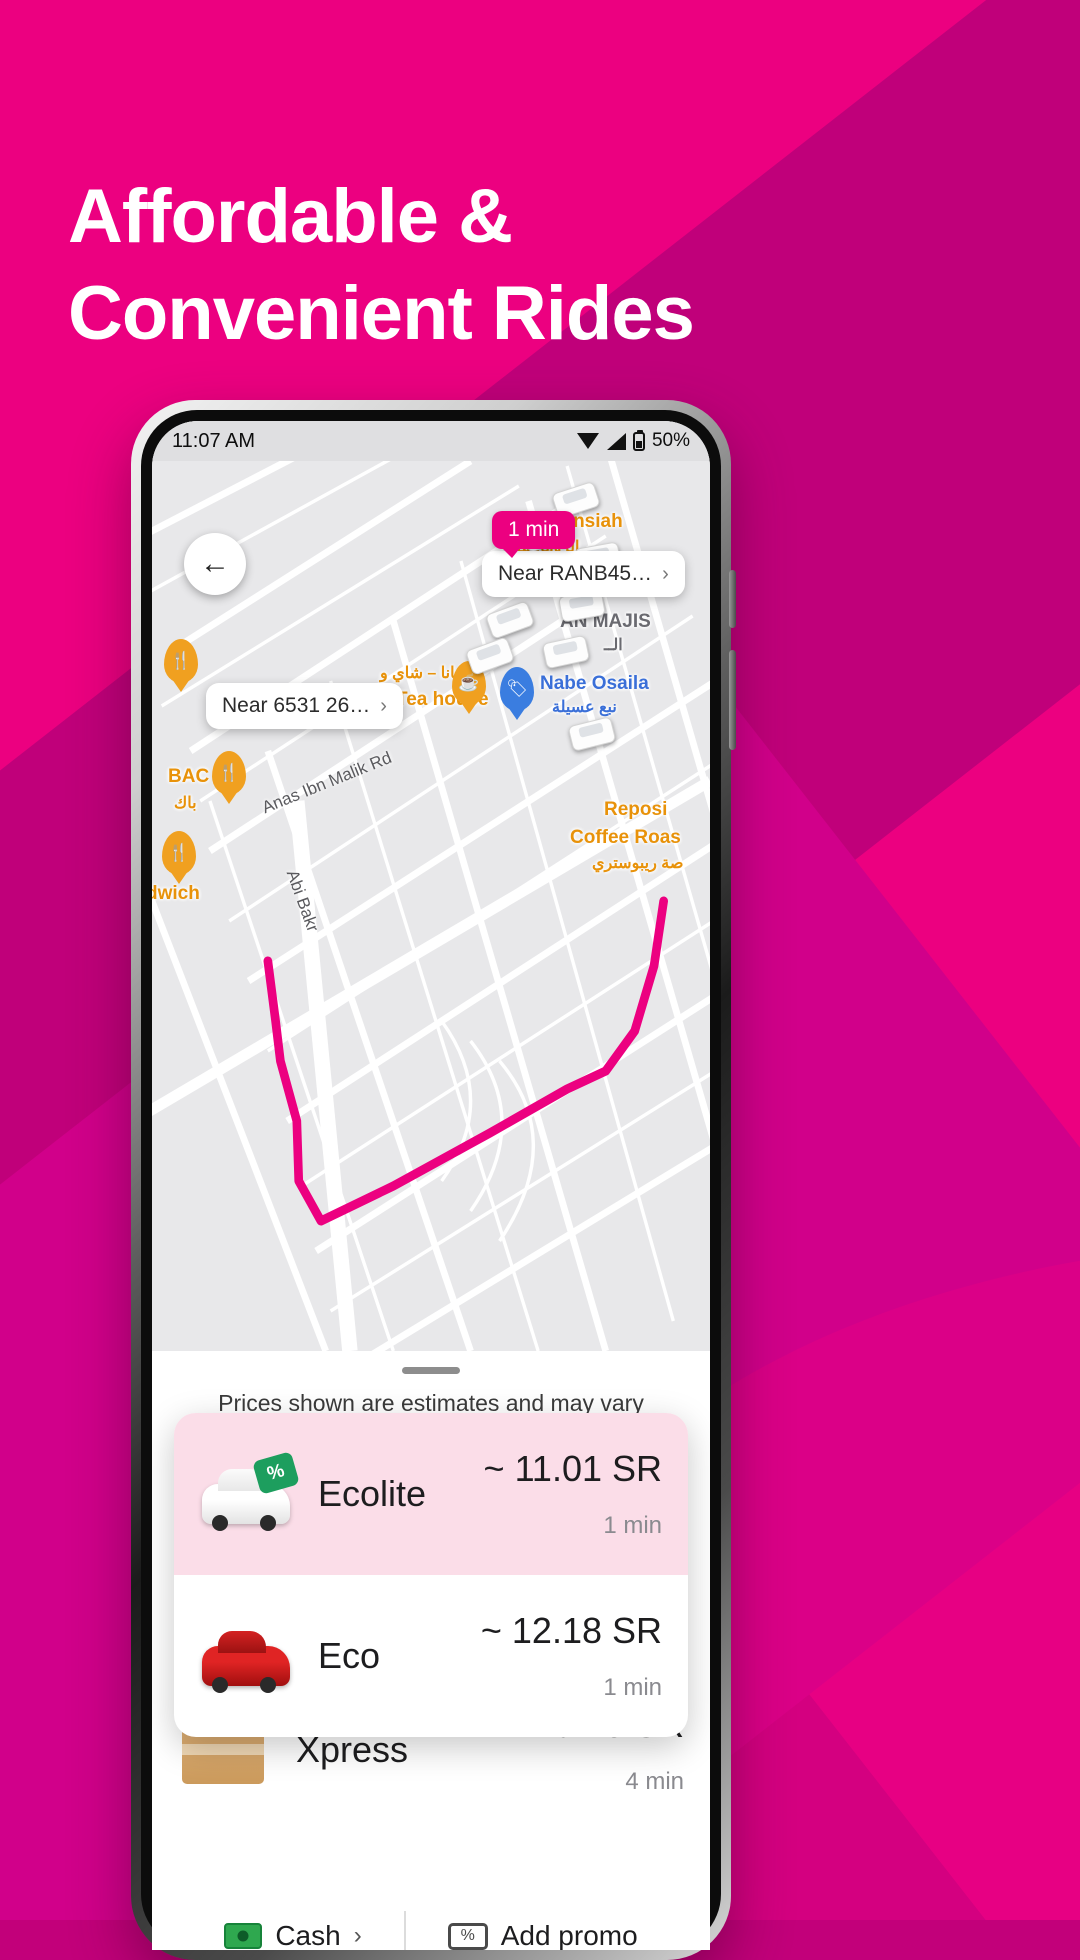 Image resolution: width=1080 pixels, height=1960 pixels. I want to click on battery-percent: 50%, so click(670, 440).